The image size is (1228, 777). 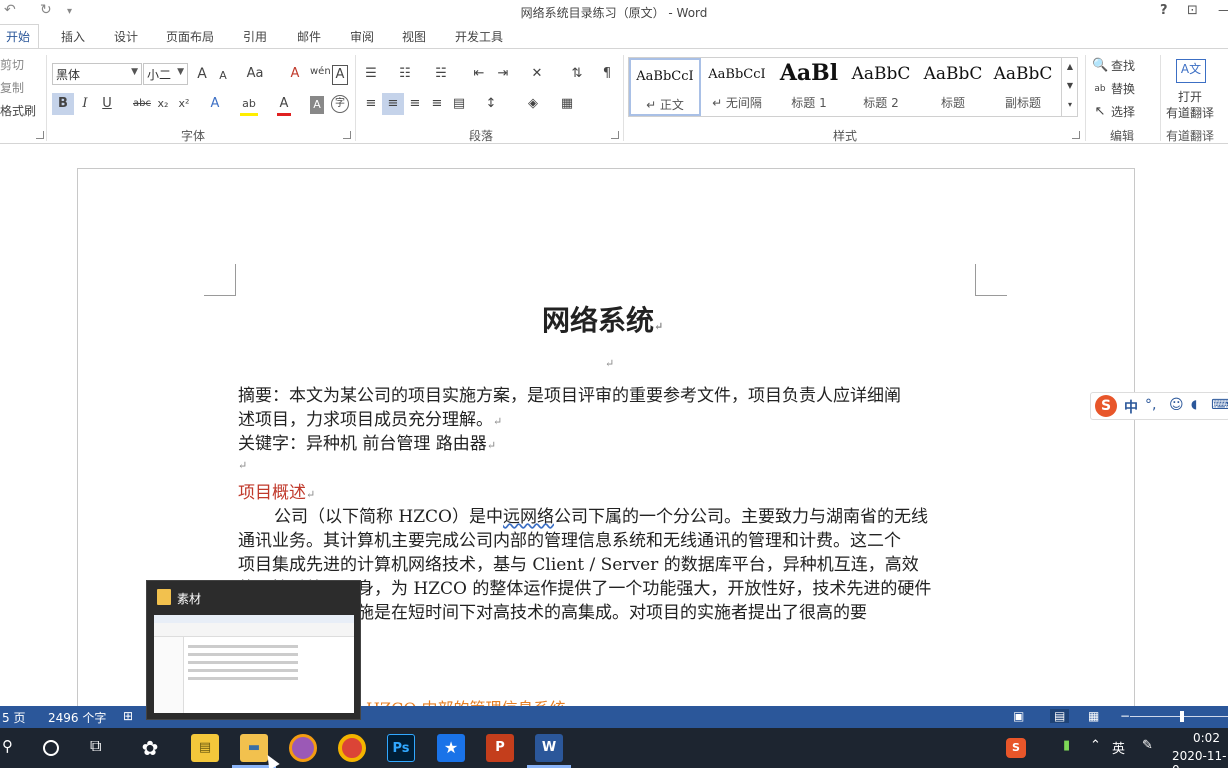 What do you see at coordinates (249, 105) in the screenshot?
I see `highlight-icon: ab` at bounding box center [249, 105].